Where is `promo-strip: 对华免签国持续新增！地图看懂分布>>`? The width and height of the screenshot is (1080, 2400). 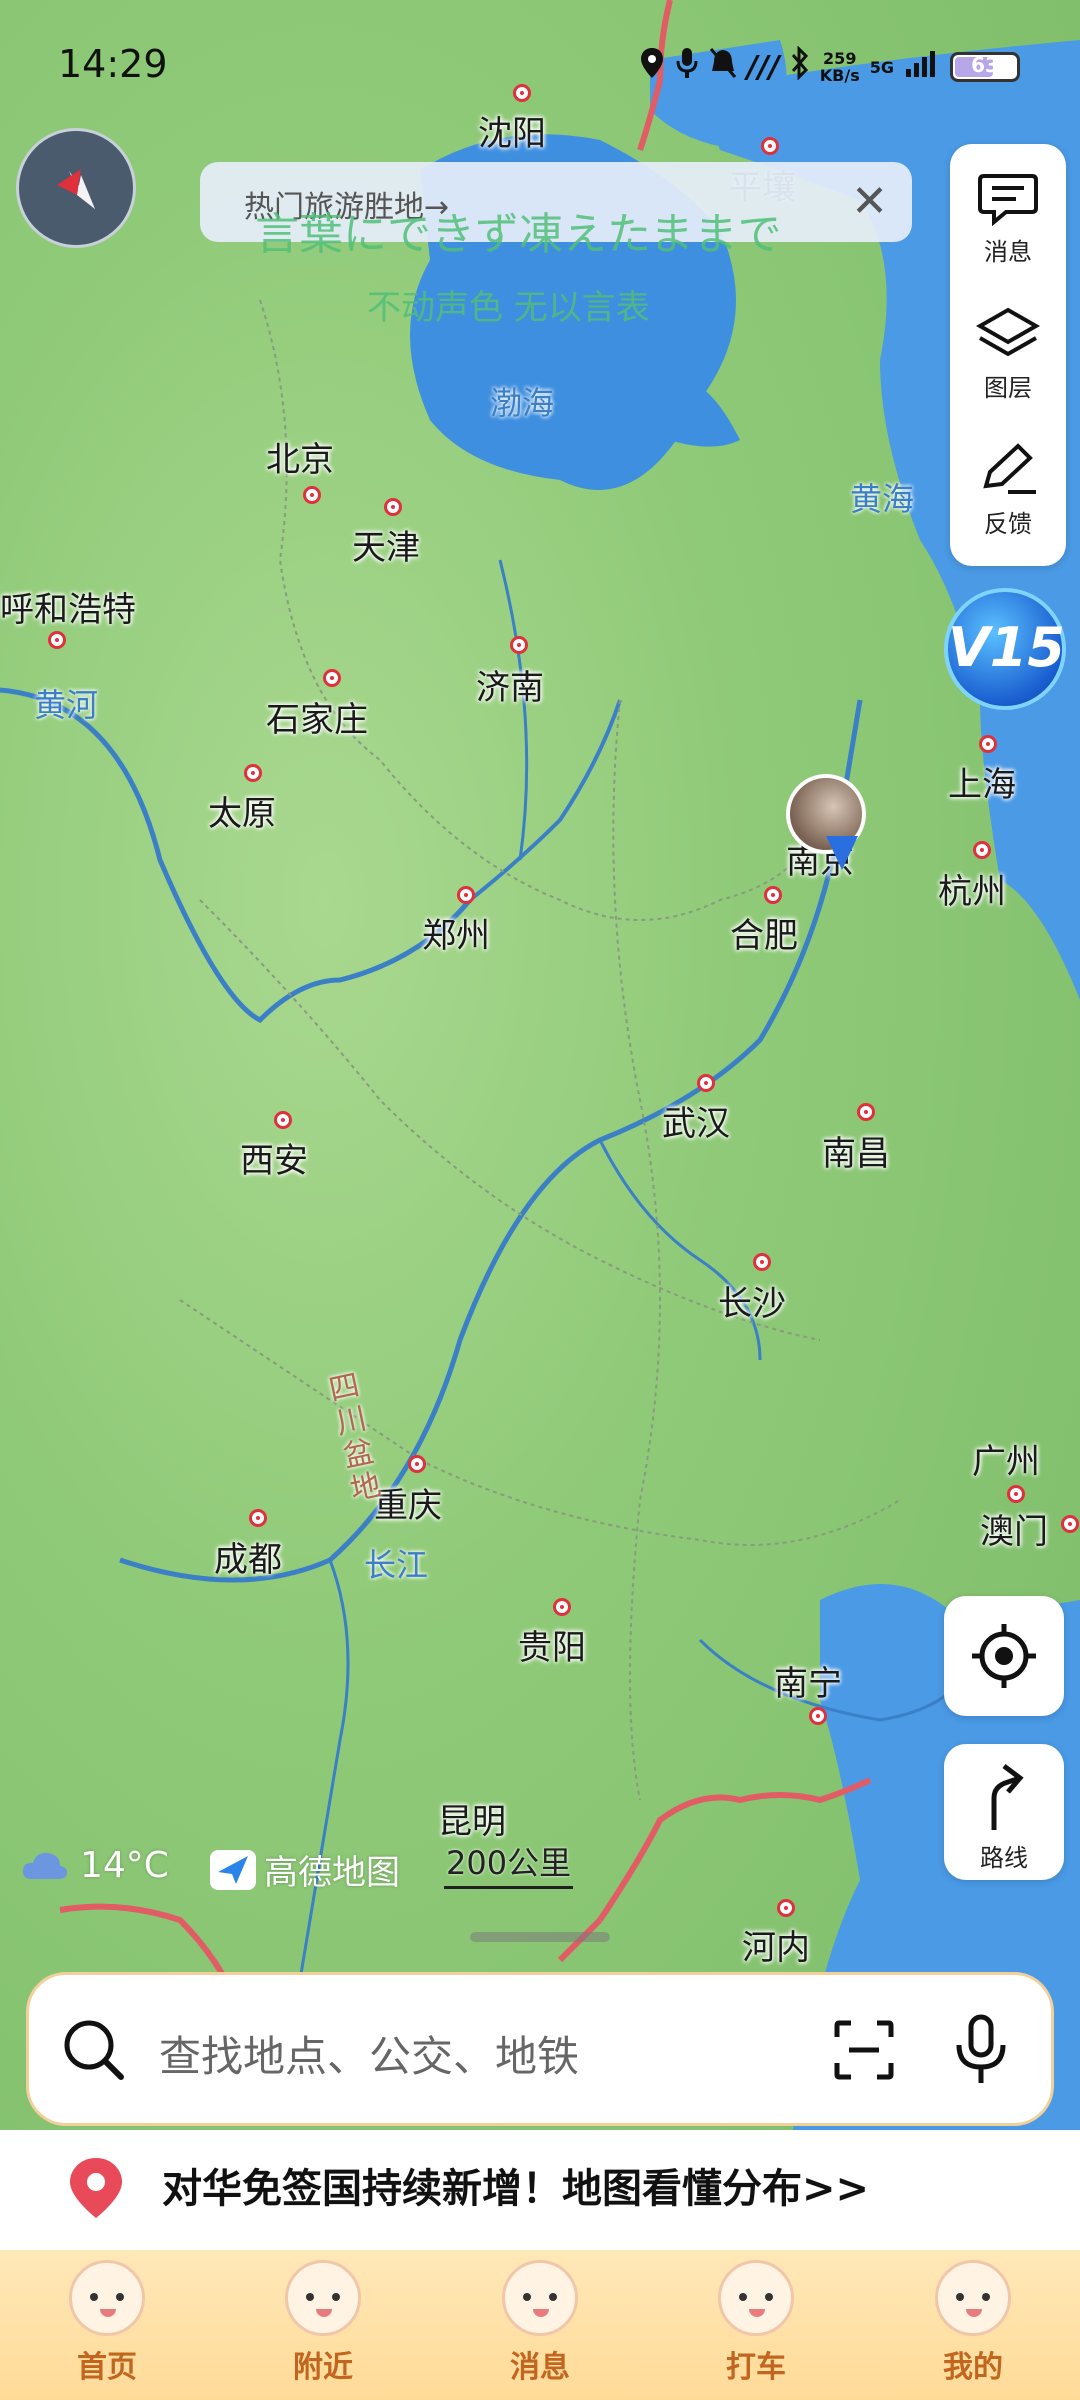
promo-strip: 对华免签国持续新增！地图看懂分布>> is located at coordinates (540, 2190).